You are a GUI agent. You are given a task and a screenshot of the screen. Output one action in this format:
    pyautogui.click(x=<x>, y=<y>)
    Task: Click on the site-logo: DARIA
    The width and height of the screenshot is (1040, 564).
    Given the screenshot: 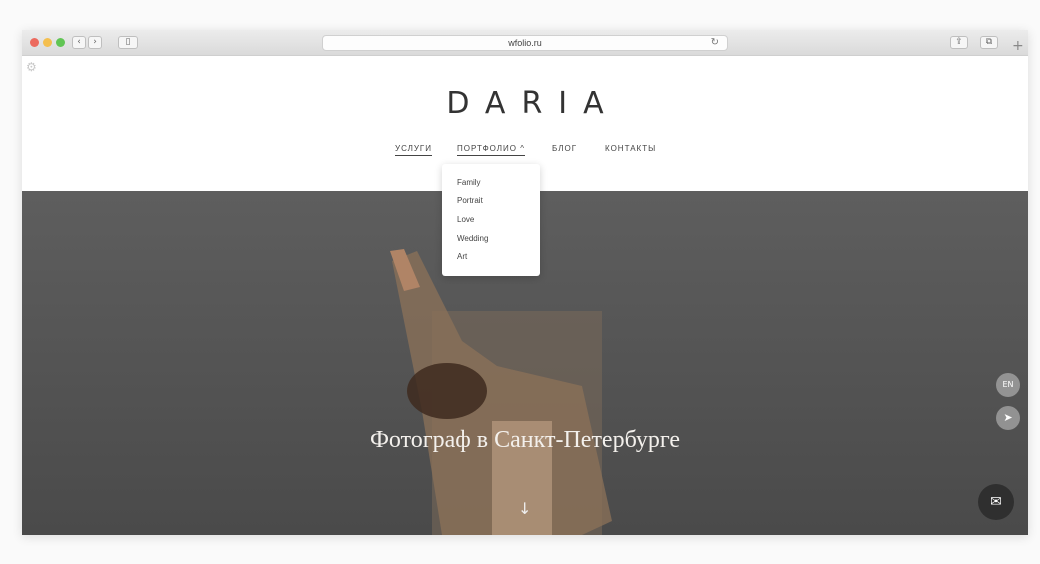 What is the action you would take?
    pyautogui.click(x=525, y=103)
    